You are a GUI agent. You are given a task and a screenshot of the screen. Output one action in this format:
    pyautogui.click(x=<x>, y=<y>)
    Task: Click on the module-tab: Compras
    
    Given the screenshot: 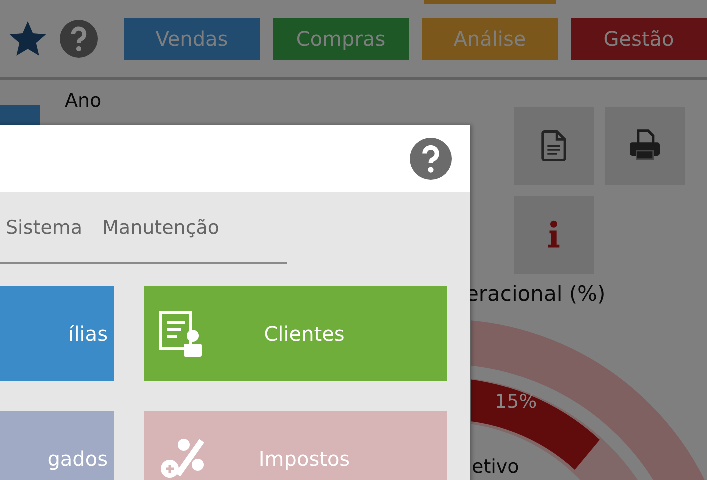 What is the action you would take?
    pyautogui.click(x=341, y=39)
    